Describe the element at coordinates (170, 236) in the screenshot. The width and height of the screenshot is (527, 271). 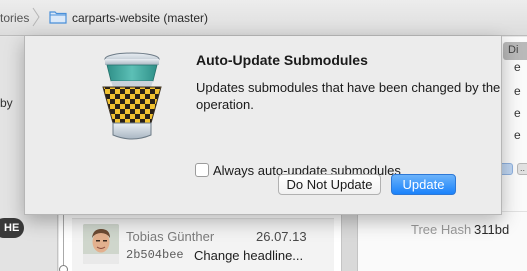
I see `commit-author: Tobias Günther` at that location.